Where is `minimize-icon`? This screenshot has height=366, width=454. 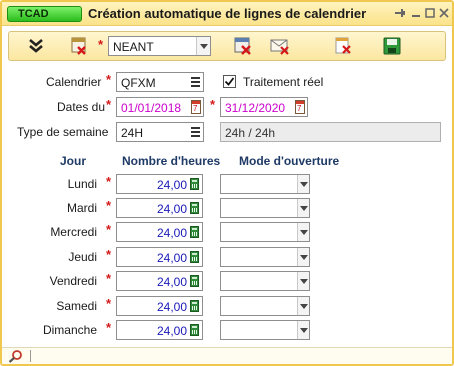
minimize-icon is located at coordinates (416, 13).